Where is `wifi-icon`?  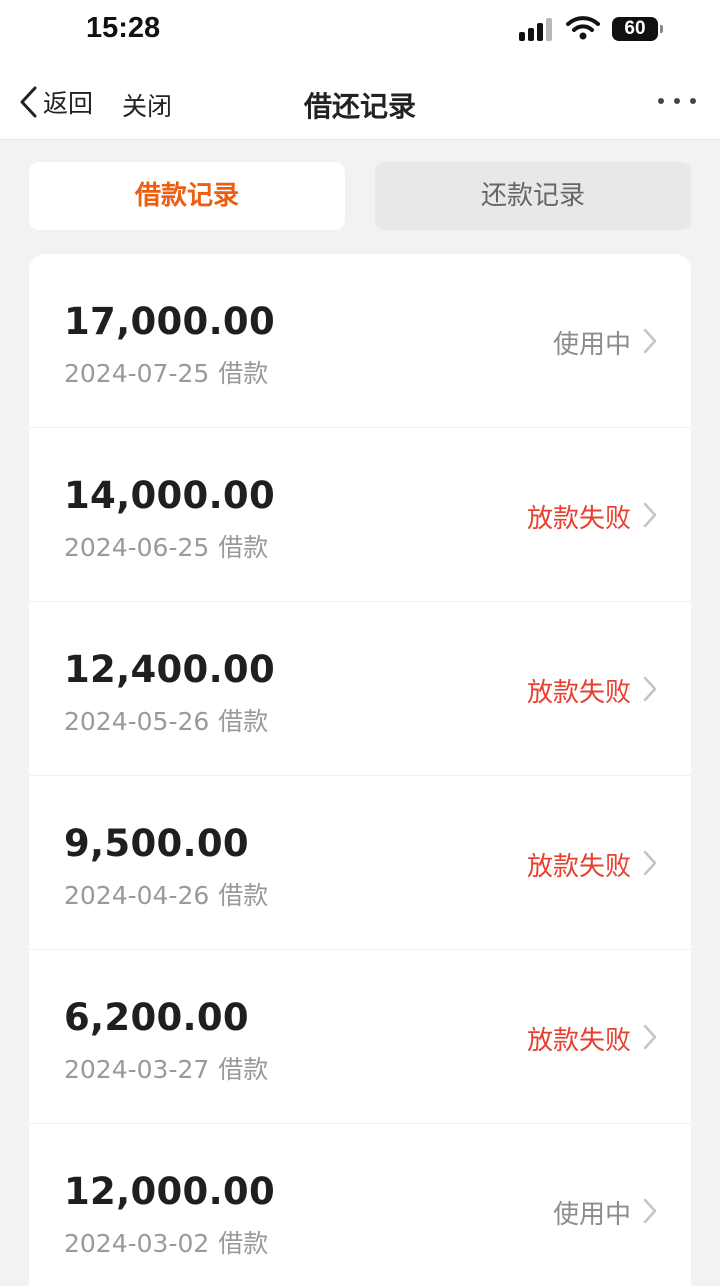 wifi-icon is located at coordinates (583, 28).